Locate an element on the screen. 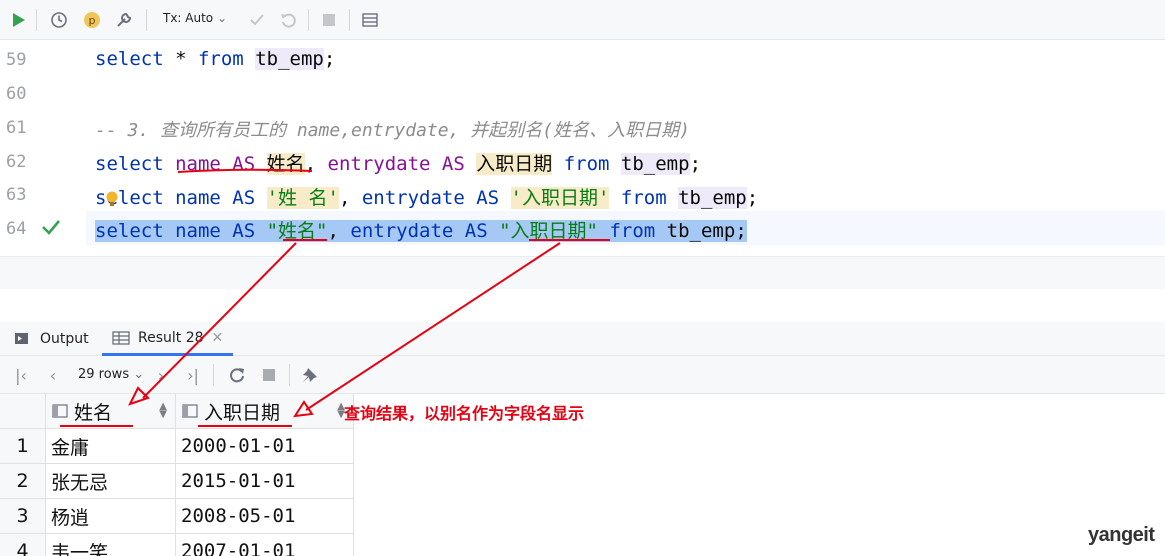  line-number: 64 is located at coordinates (16, 229).